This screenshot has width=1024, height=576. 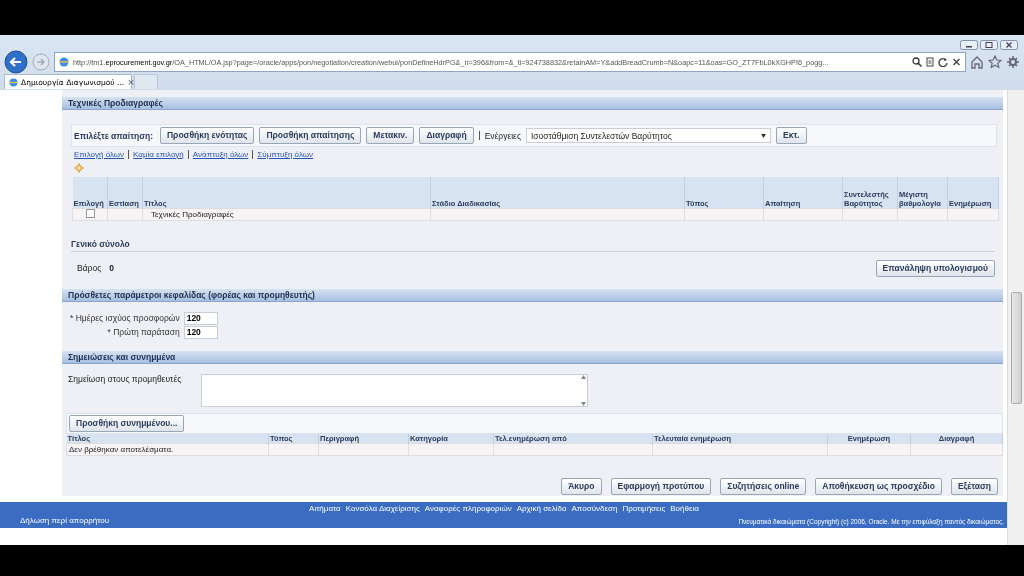 What do you see at coordinates (541, 508) in the screenshot?
I see `footer-link: Αρχική σελίδα` at bounding box center [541, 508].